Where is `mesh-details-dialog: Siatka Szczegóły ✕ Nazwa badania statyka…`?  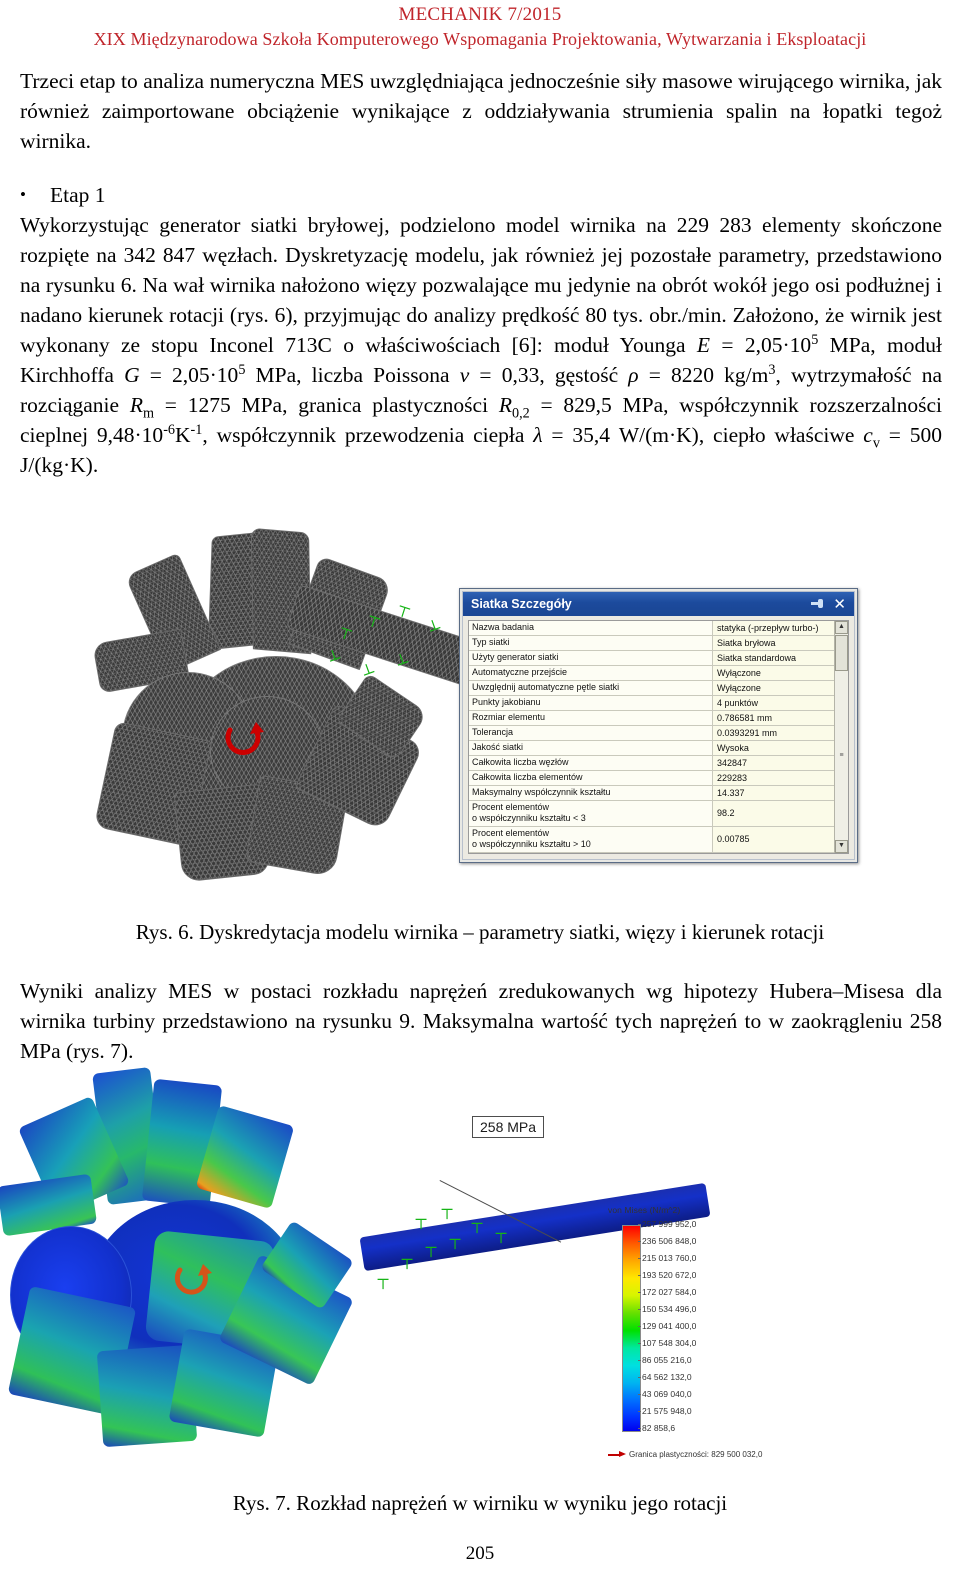
mesh-details-dialog: Siatka Szczegóły ✕ Nazwa badania statyka… is located at coordinates (658, 725).